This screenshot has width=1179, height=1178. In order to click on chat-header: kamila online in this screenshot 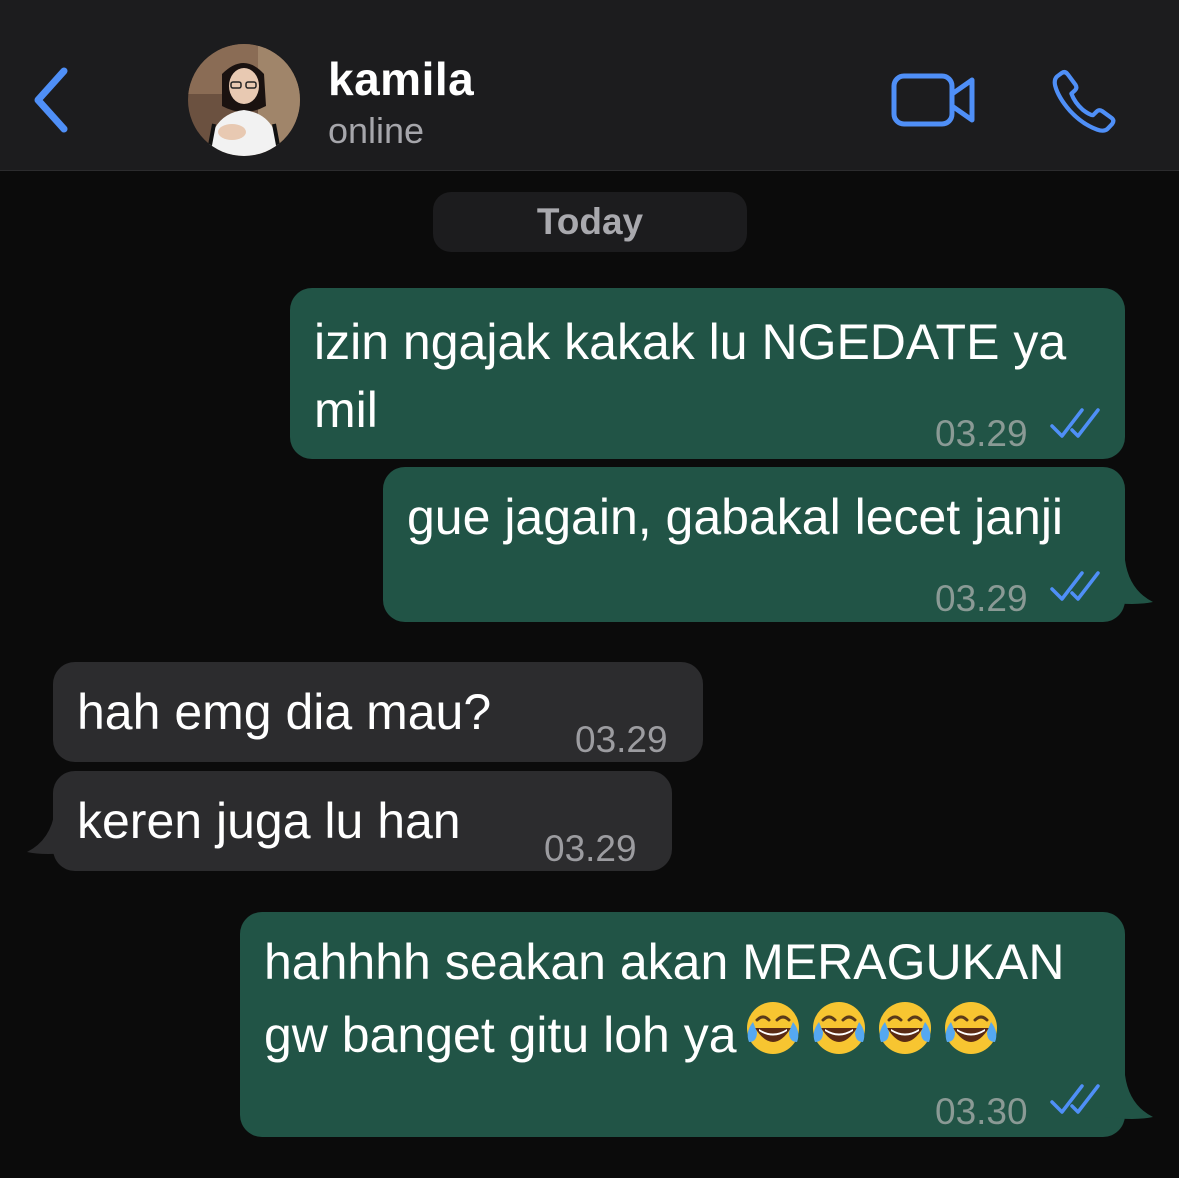, I will do `click(589, 85)`.